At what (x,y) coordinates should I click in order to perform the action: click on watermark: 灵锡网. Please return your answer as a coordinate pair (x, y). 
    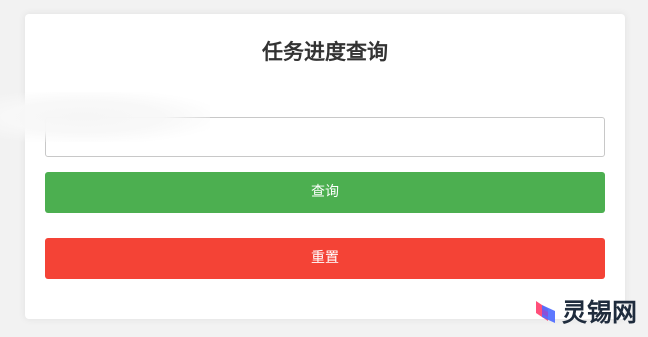
    Looking at the image, I should click on (585, 311).